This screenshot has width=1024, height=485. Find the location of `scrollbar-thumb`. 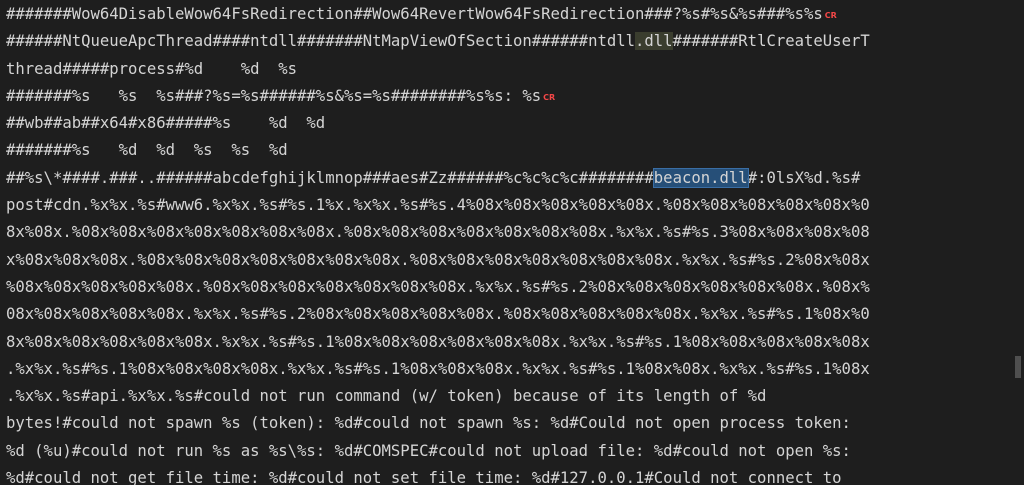

scrollbar-thumb is located at coordinates (1018, 367).